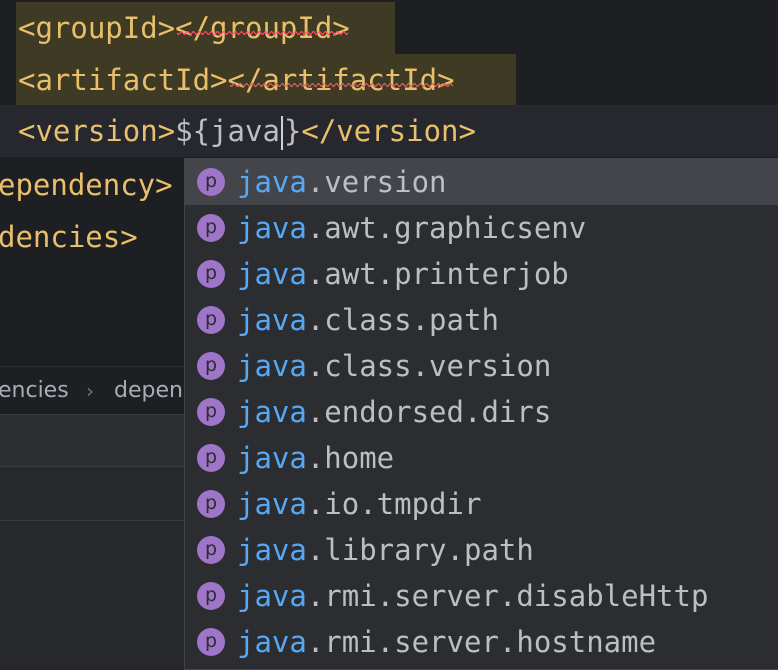  I want to click on xml-tag: dencies>, so click(69, 237).